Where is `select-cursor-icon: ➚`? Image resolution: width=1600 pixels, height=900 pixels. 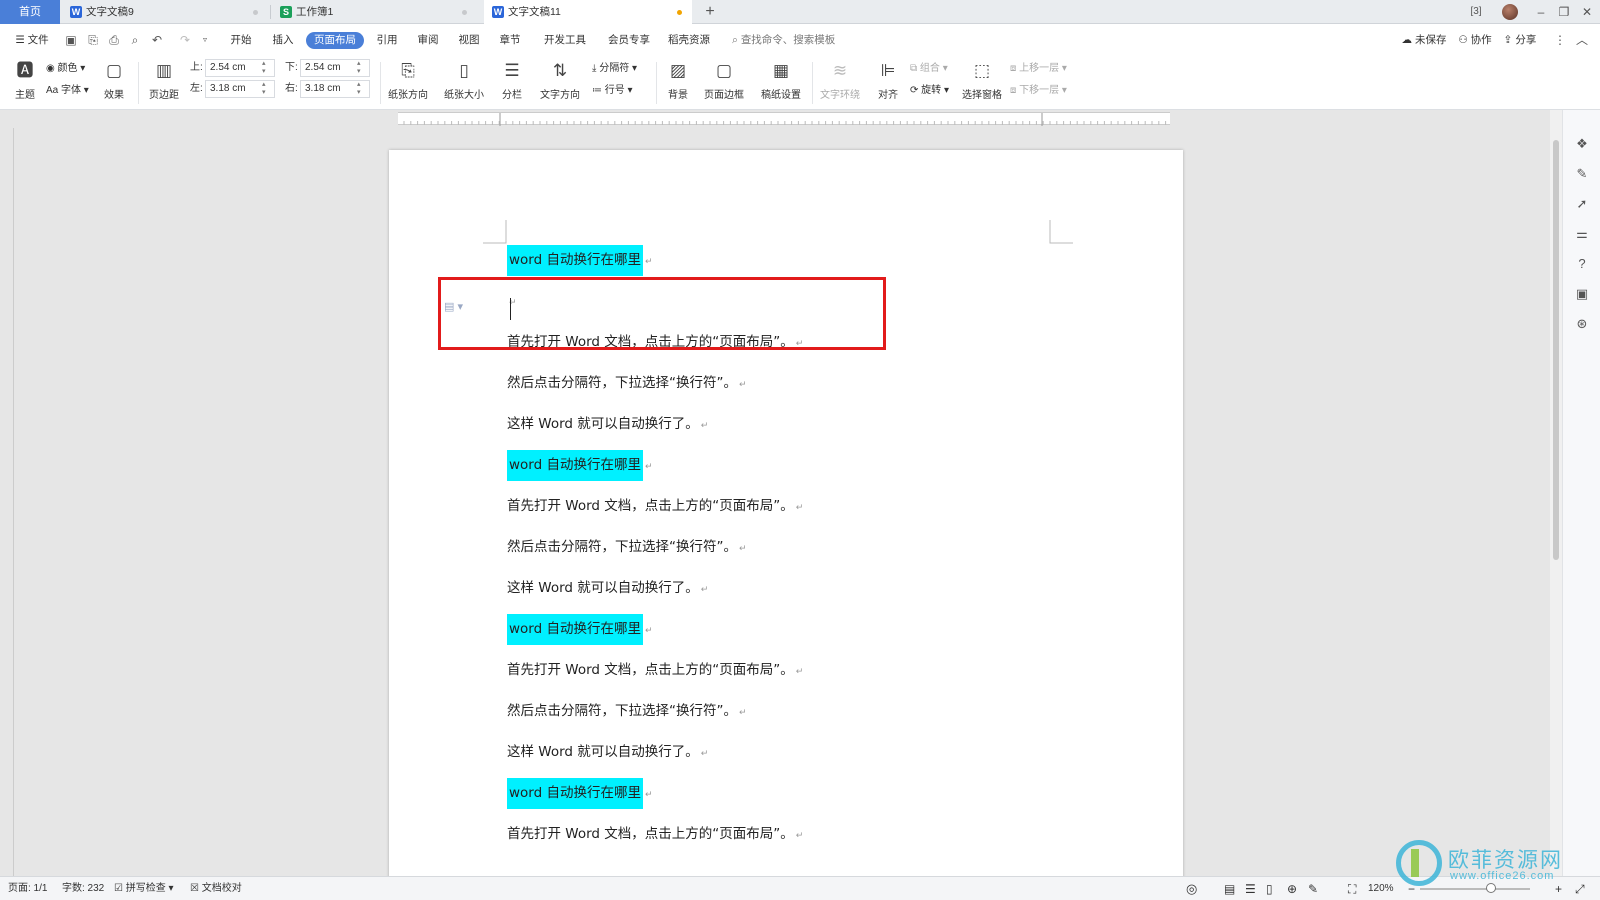
select-cursor-icon: ➚ is located at coordinates (1582, 204).